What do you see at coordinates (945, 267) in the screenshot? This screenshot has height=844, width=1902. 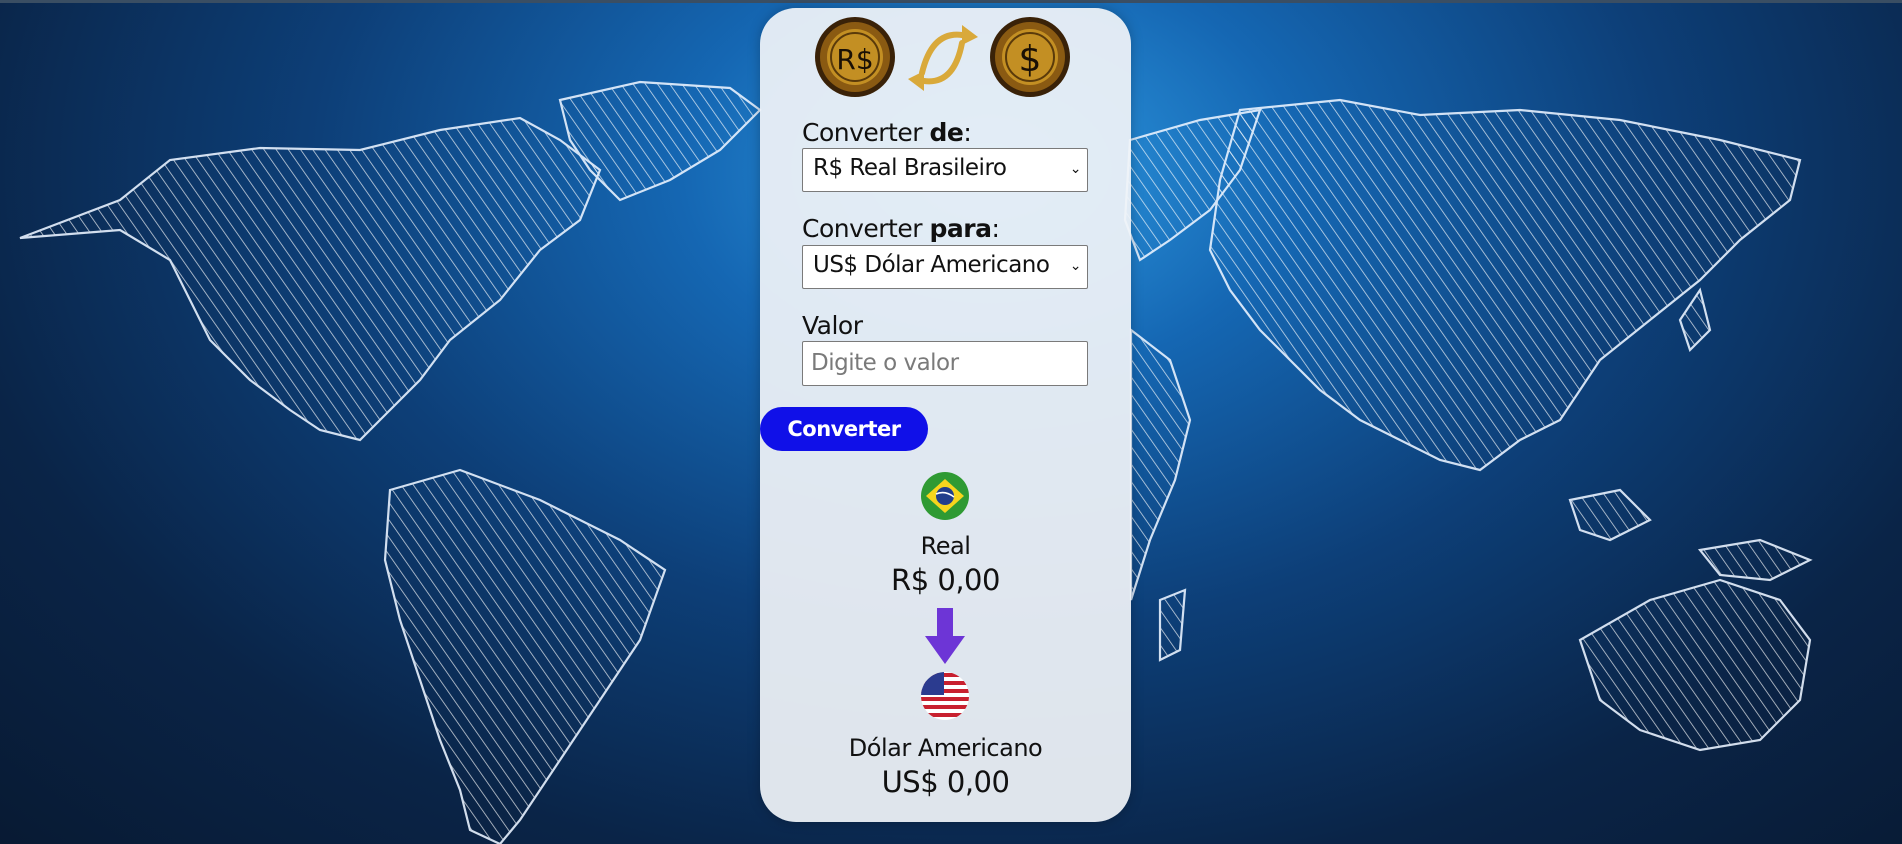 I see `to-currency-select: US$ Dólar Americano ⌄` at bounding box center [945, 267].